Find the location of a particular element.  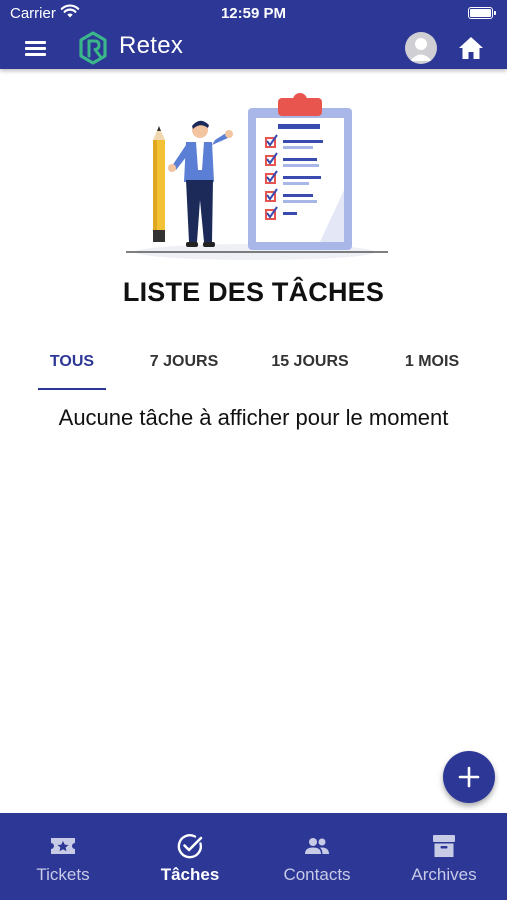

app-title: Retex is located at coordinates (151, 45).